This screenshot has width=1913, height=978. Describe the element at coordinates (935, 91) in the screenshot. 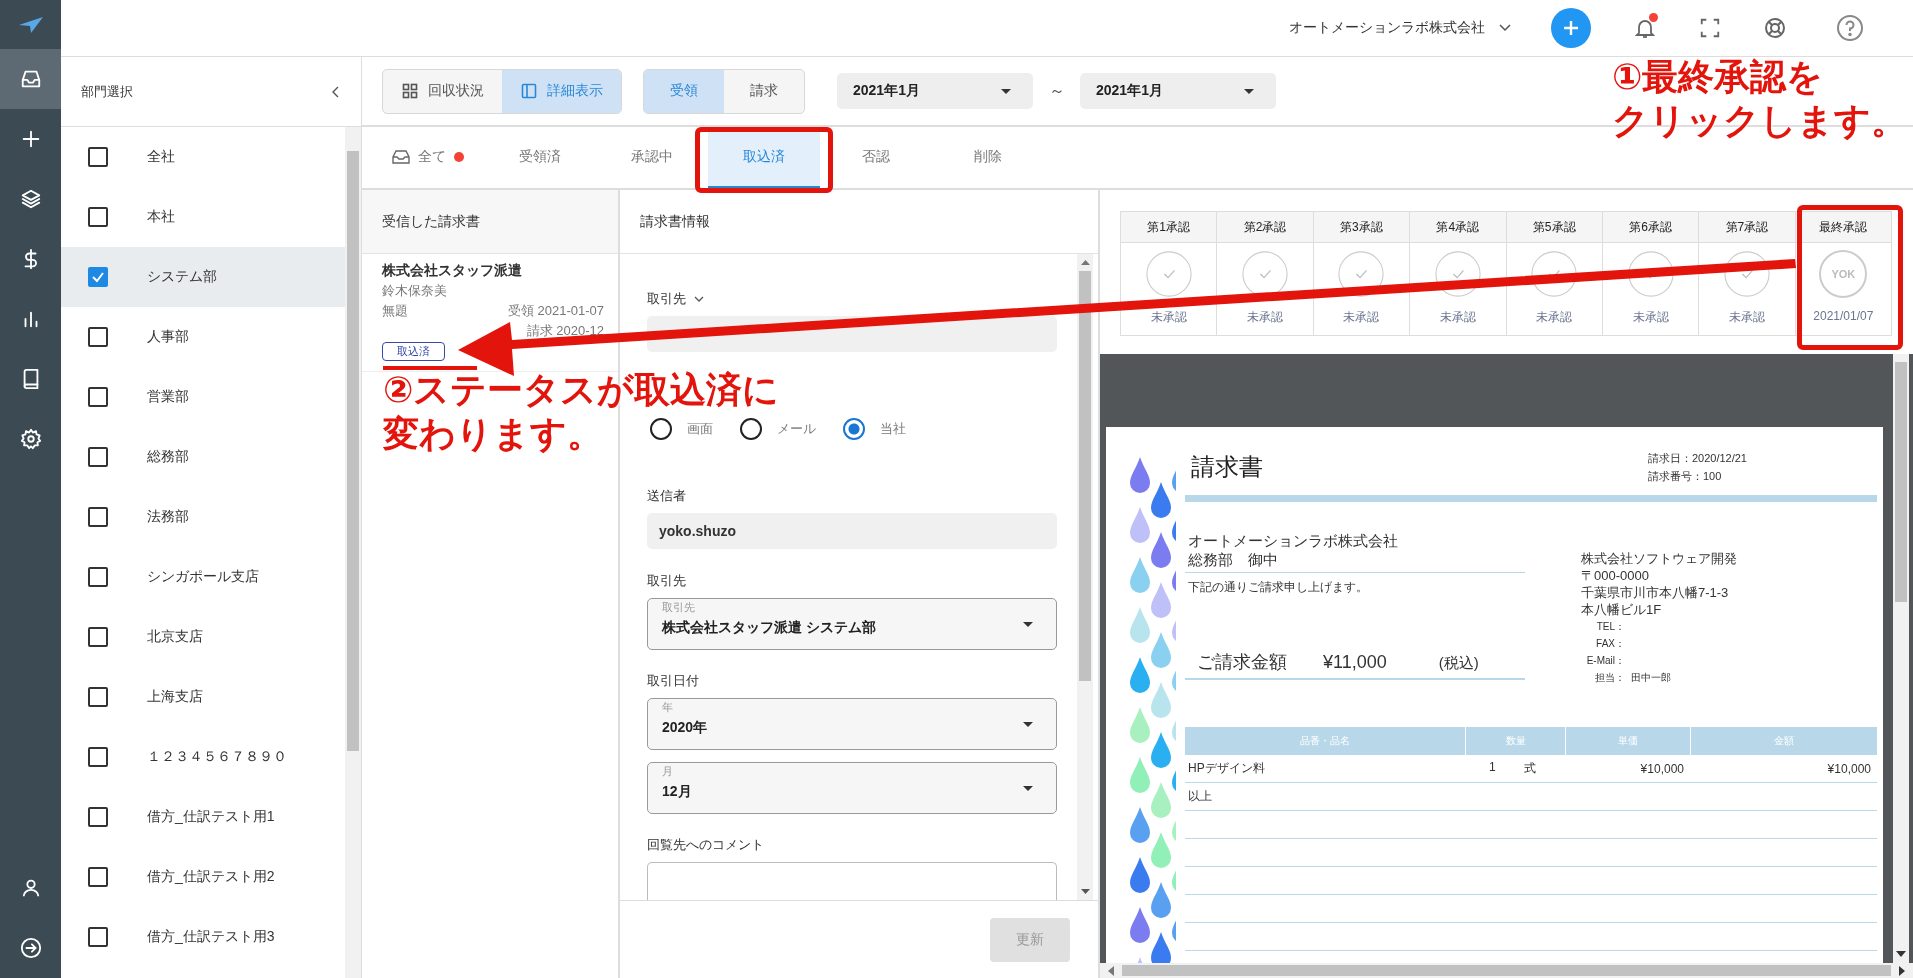

I see `start-month-select: 2021年1月` at that location.